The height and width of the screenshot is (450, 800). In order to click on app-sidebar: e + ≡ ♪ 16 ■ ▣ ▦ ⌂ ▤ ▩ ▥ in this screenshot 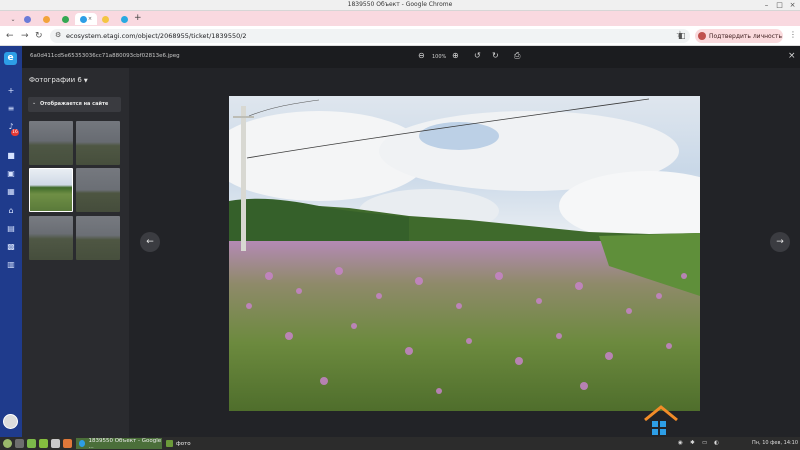, I will do `click(11, 241)`.